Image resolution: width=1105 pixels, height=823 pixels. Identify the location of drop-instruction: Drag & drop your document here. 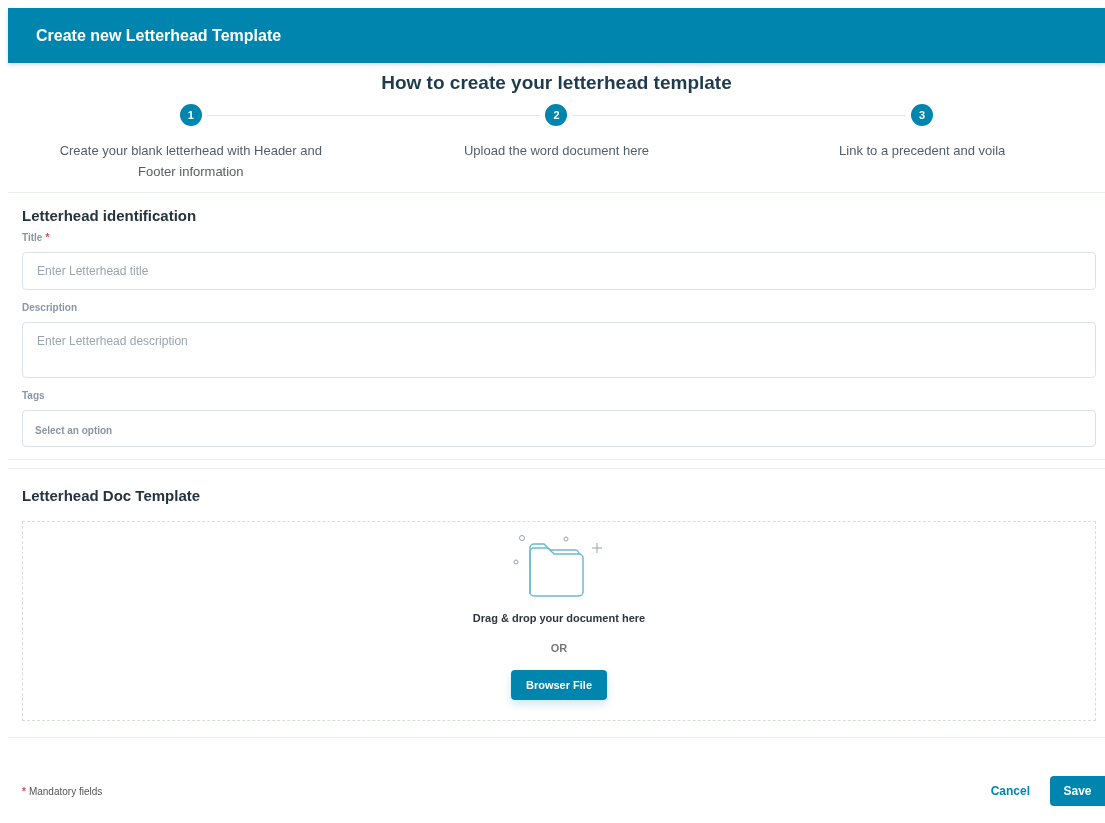
(559, 618).